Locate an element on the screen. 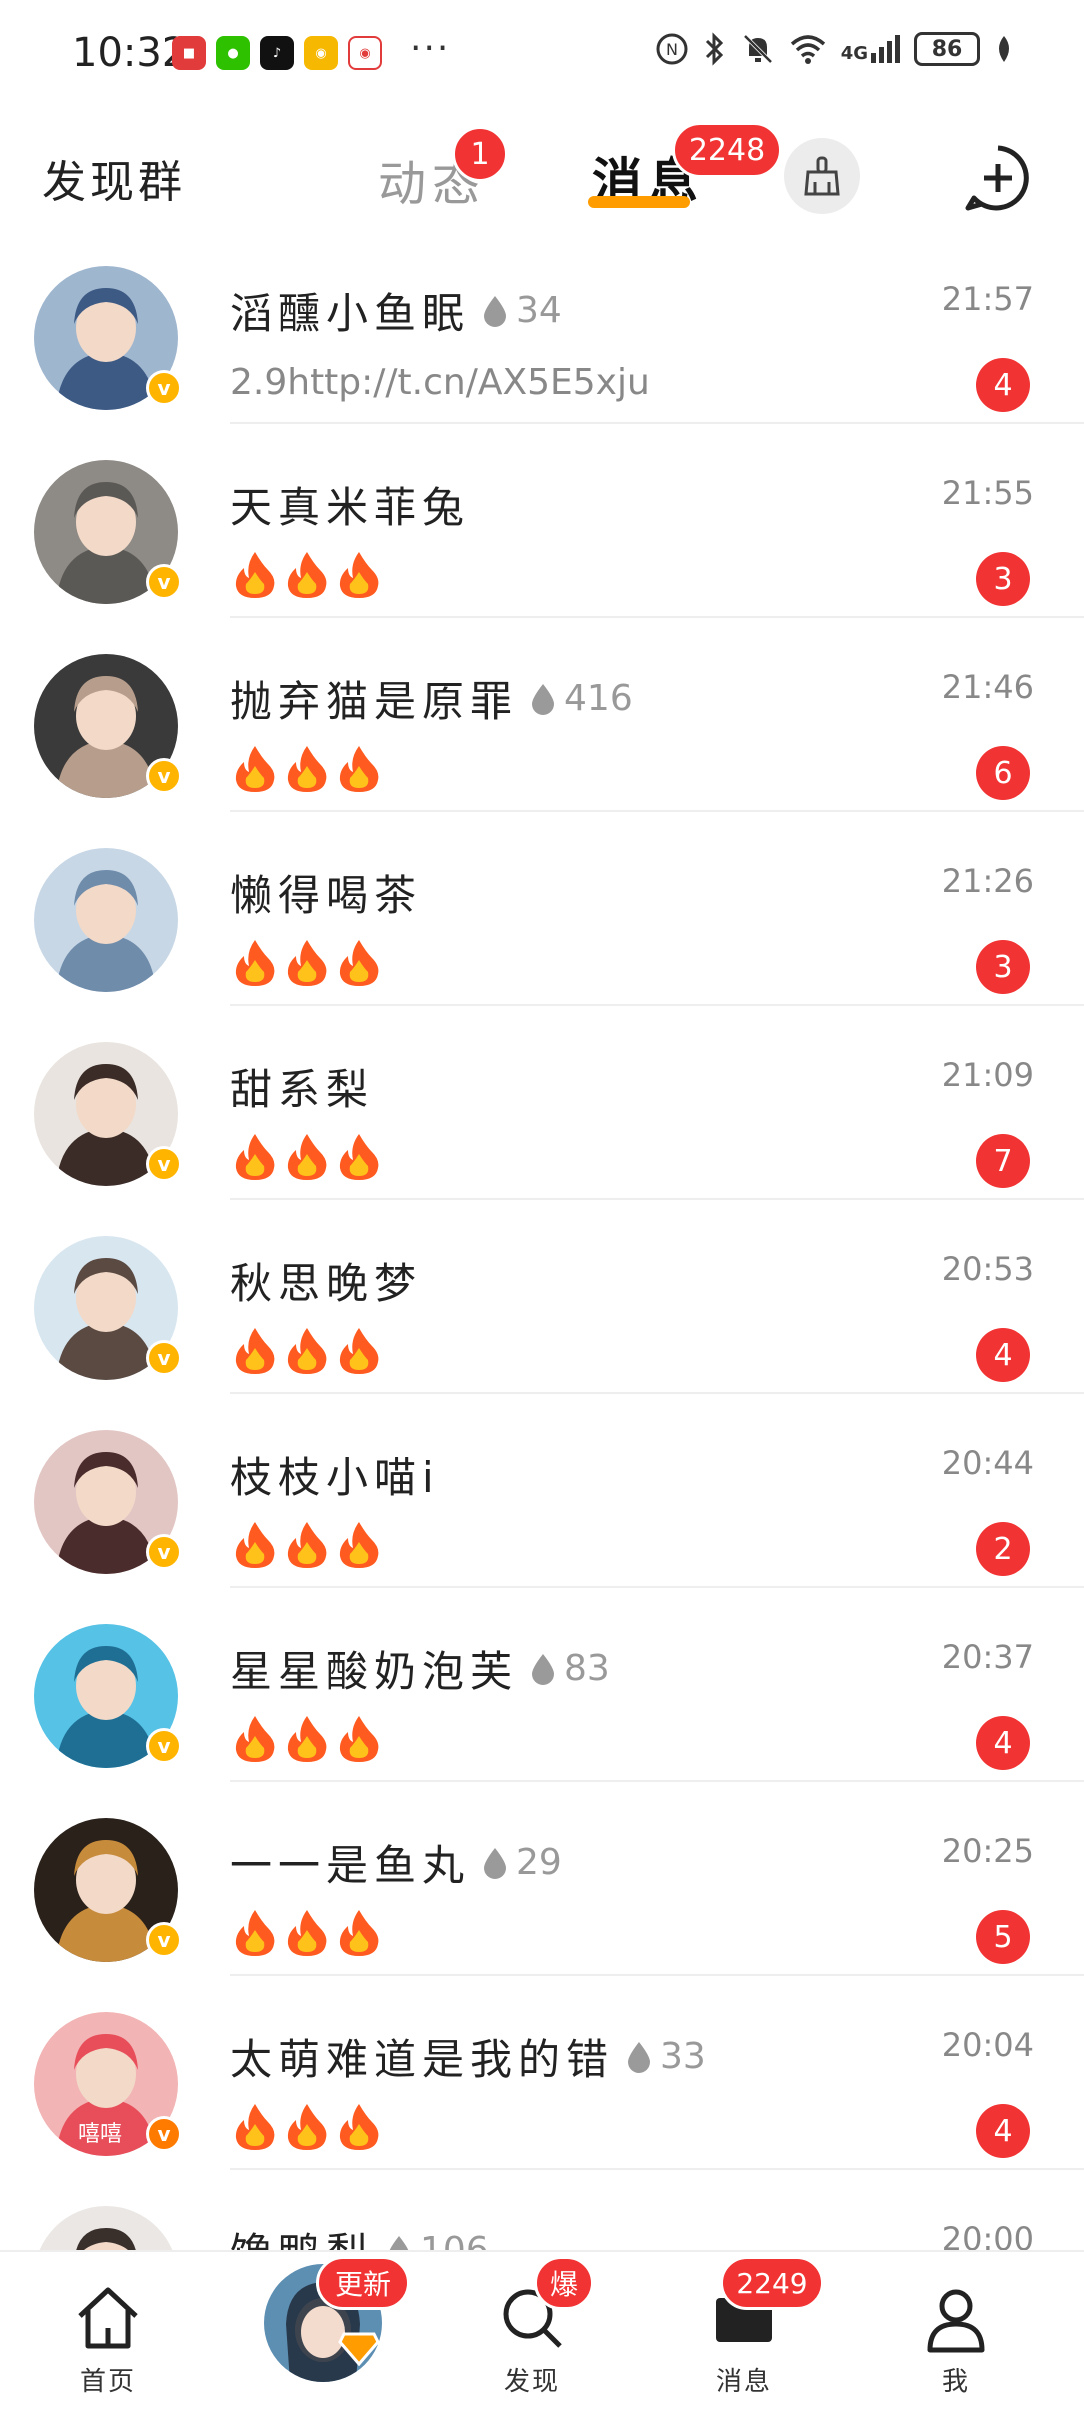 Image resolution: width=1084 pixels, height=2412 pixels. name-row: 懒得喝茶 is located at coordinates (326, 892).